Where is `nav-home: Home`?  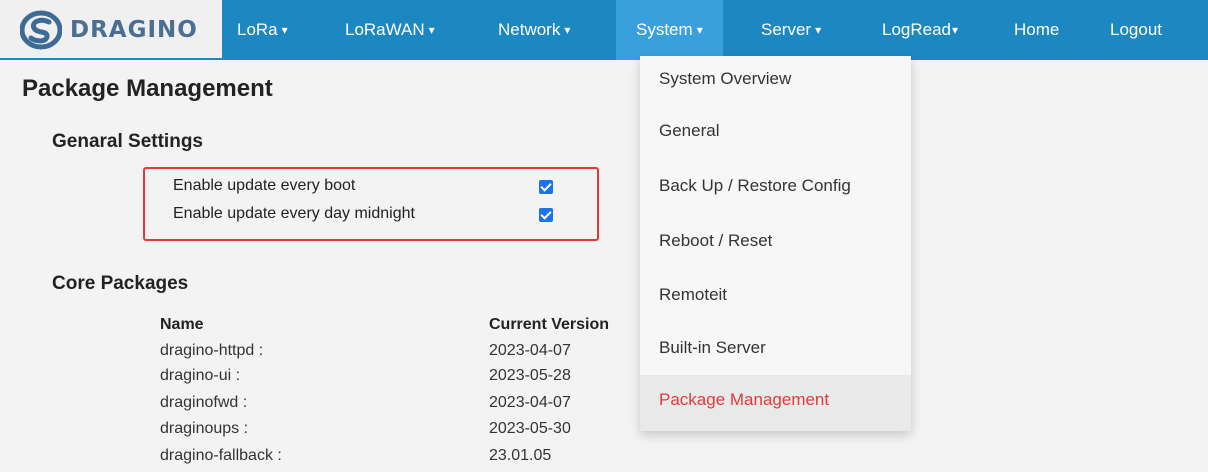
nav-home: Home is located at coordinates (1036, 30).